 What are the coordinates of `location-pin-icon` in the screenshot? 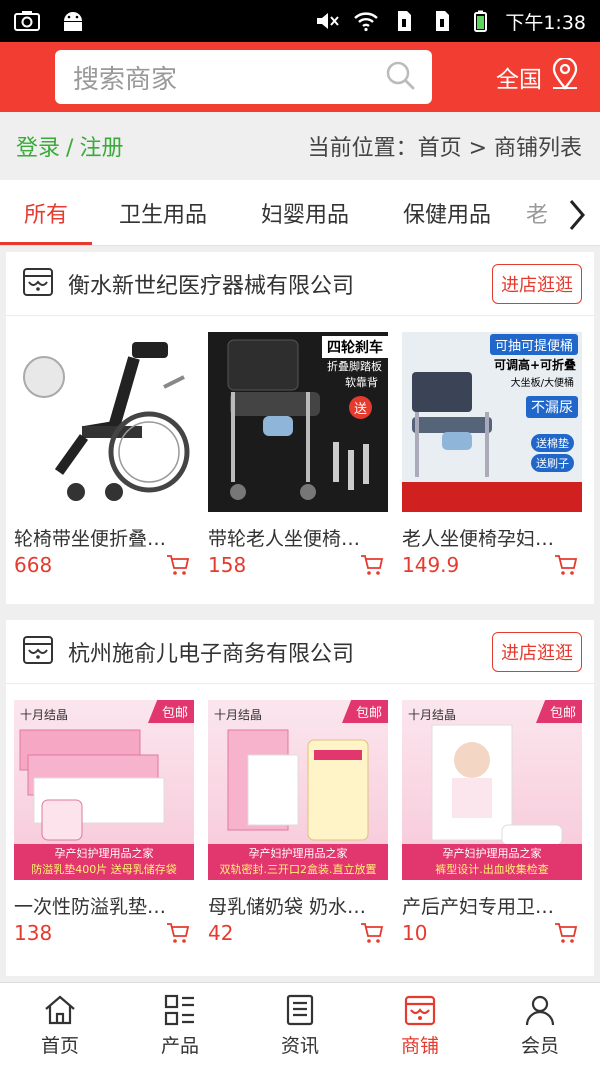 It's located at (565, 76).